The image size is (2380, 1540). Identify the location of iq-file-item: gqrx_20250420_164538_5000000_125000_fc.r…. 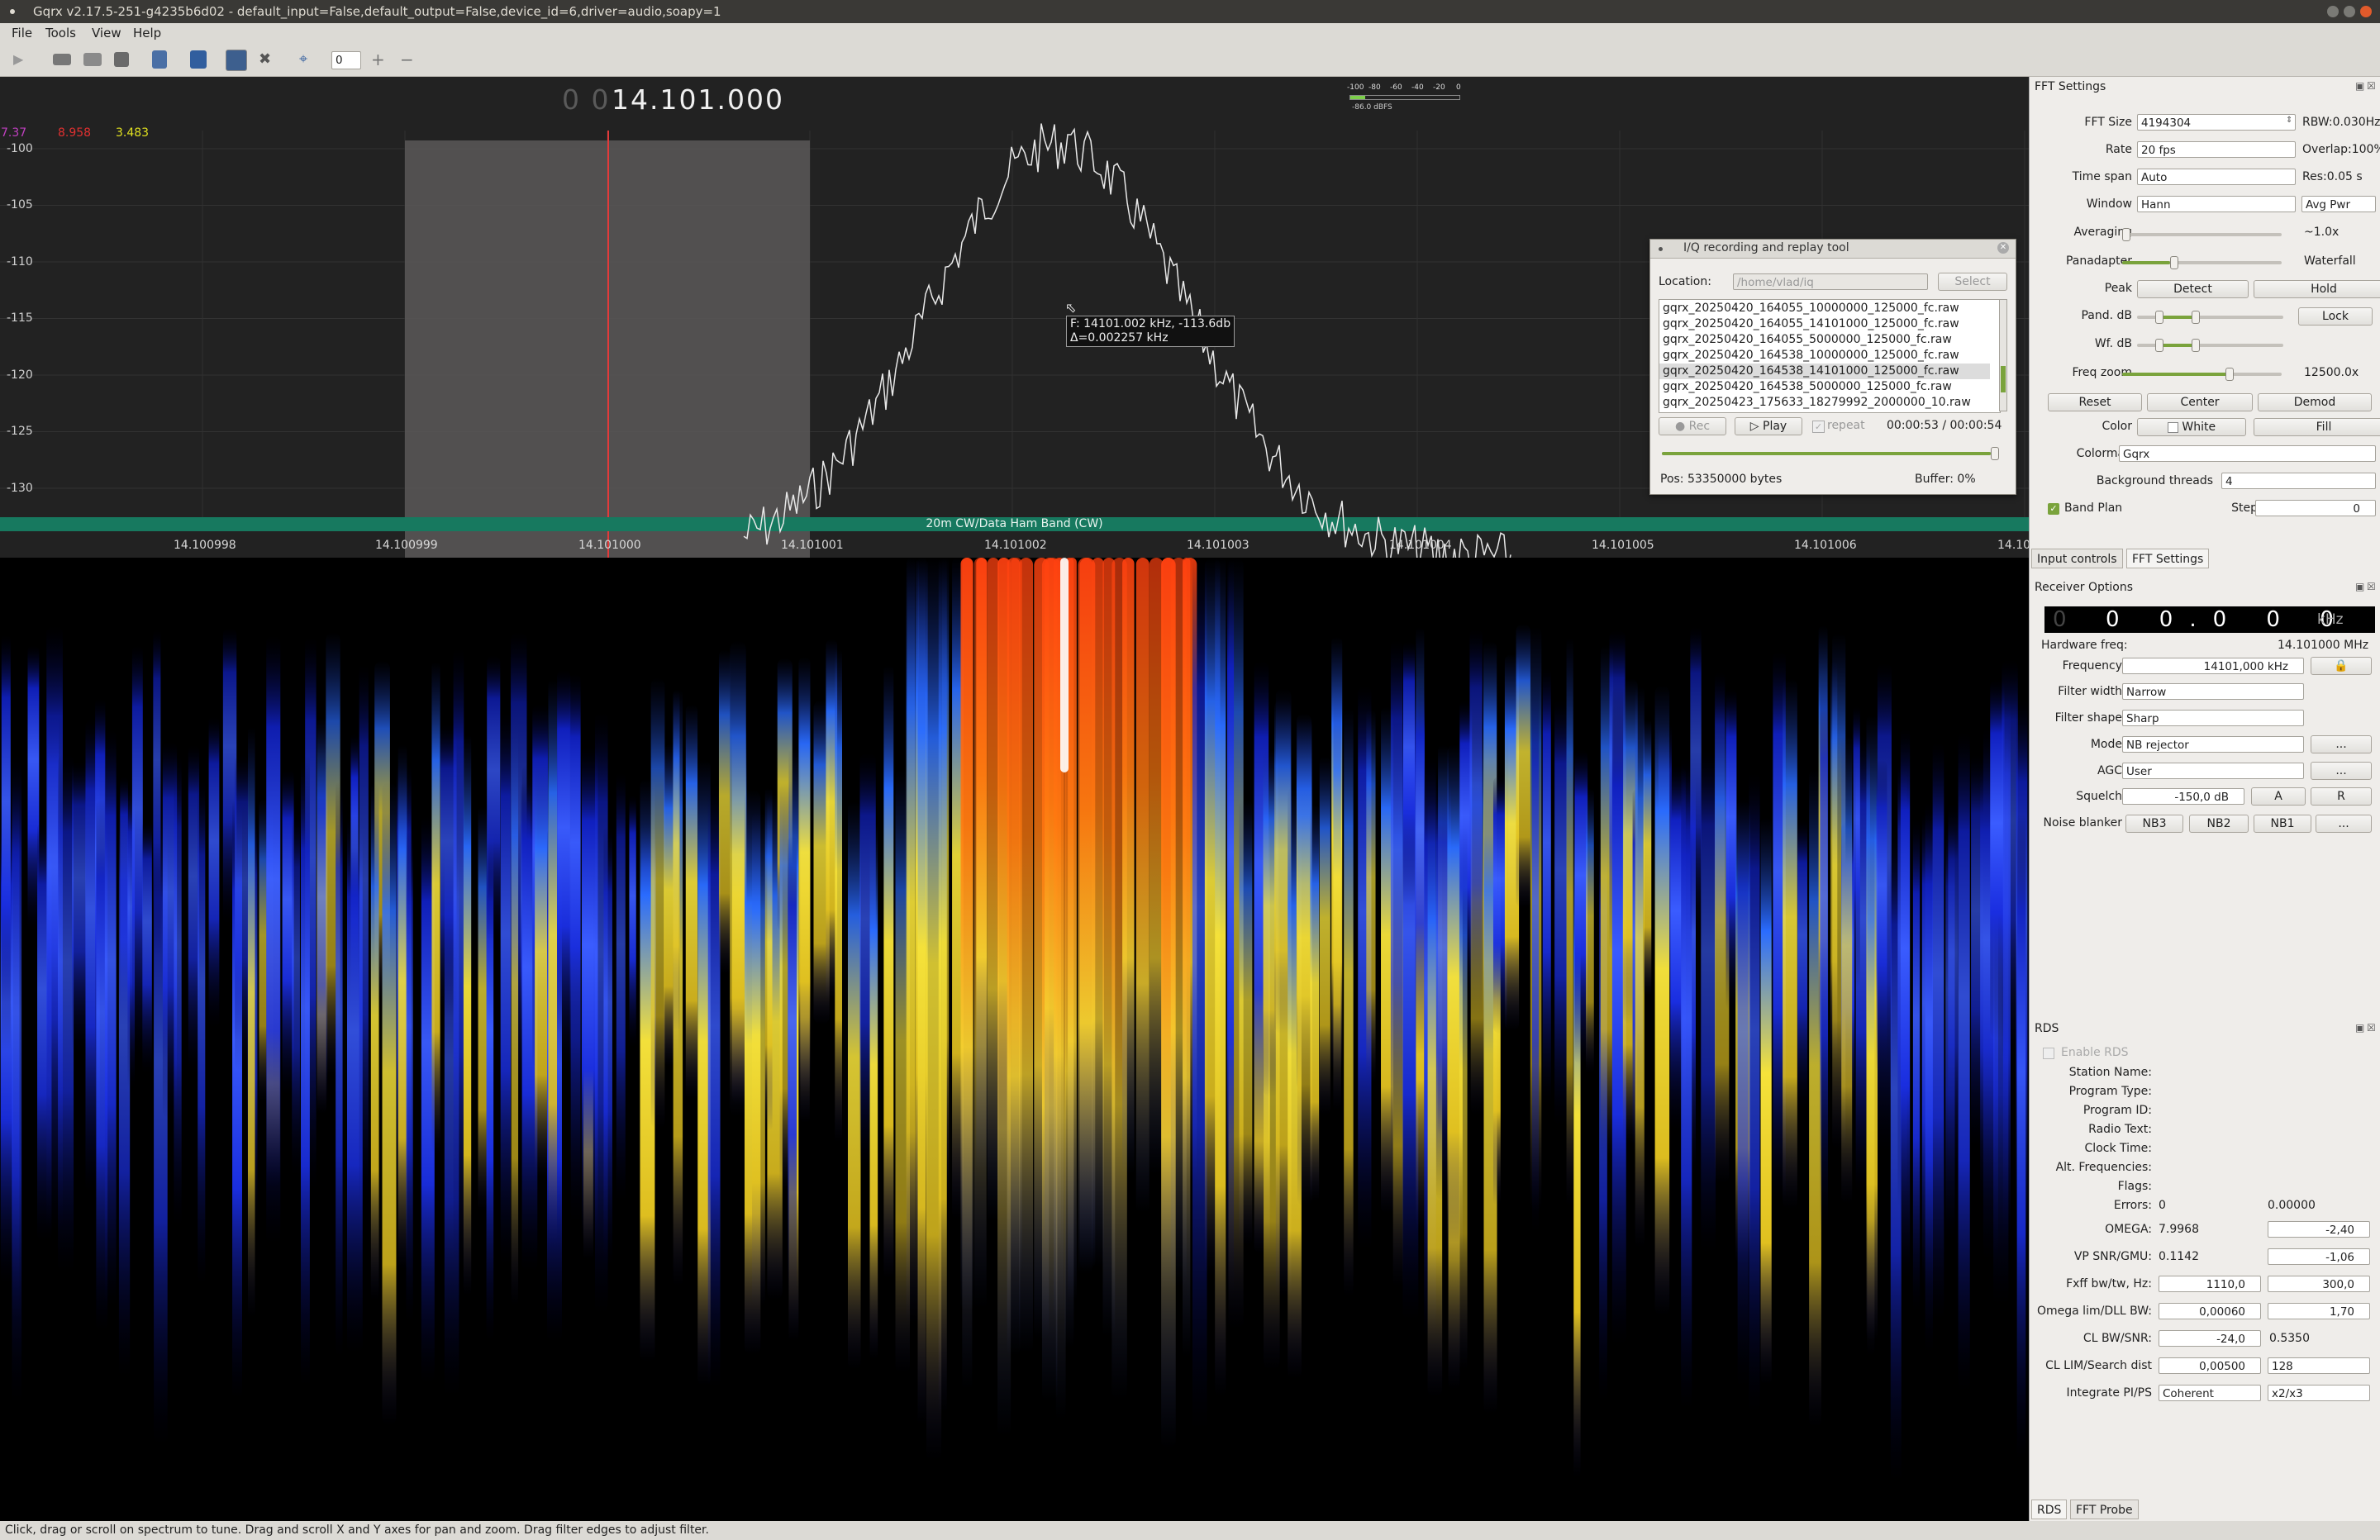
(1824, 387).